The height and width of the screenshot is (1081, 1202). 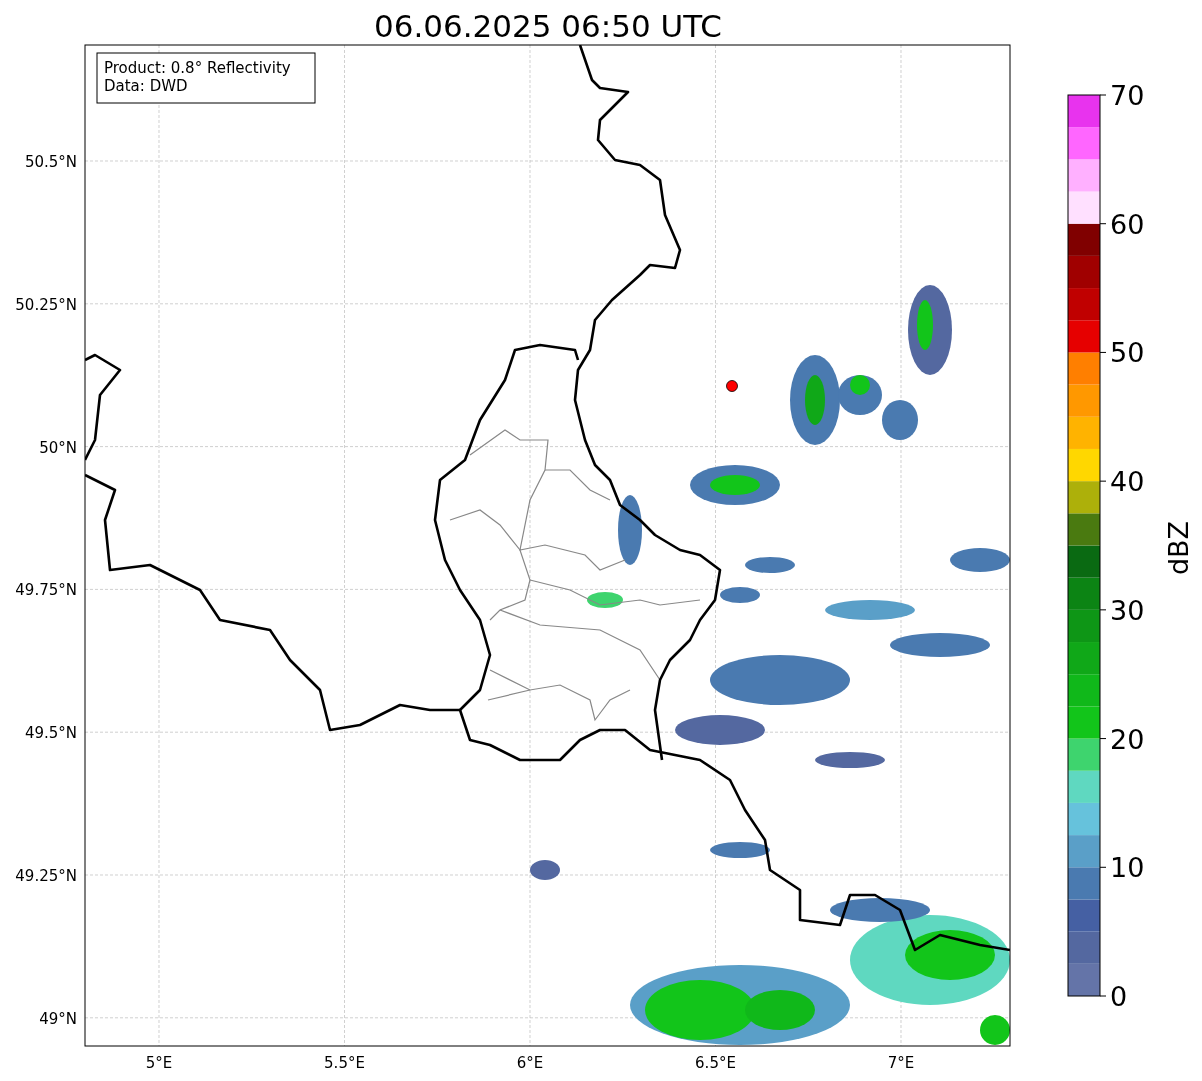 What do you see at coordinates (1178, 548) in the screenshot?
I see `colorbar-label: dBZ` at bounding box center [1178, 548].